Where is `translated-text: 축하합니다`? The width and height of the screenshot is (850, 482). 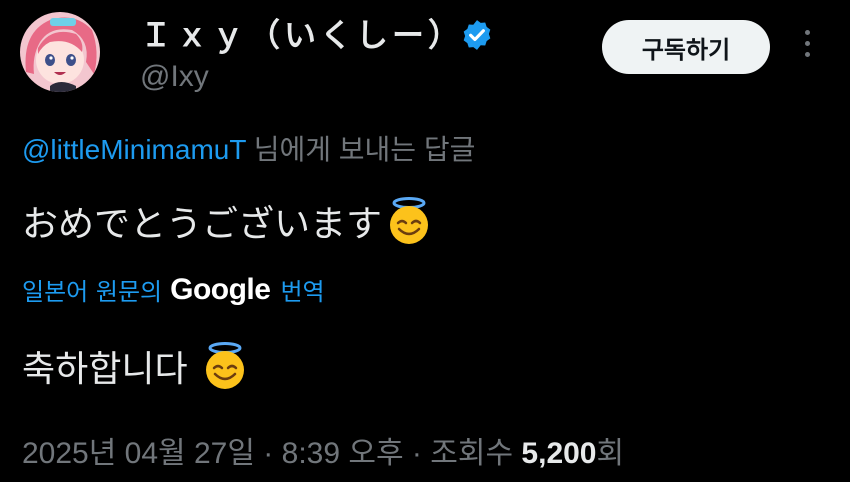
translated-text: 축하합니다 is located at coordinates (136, 366).